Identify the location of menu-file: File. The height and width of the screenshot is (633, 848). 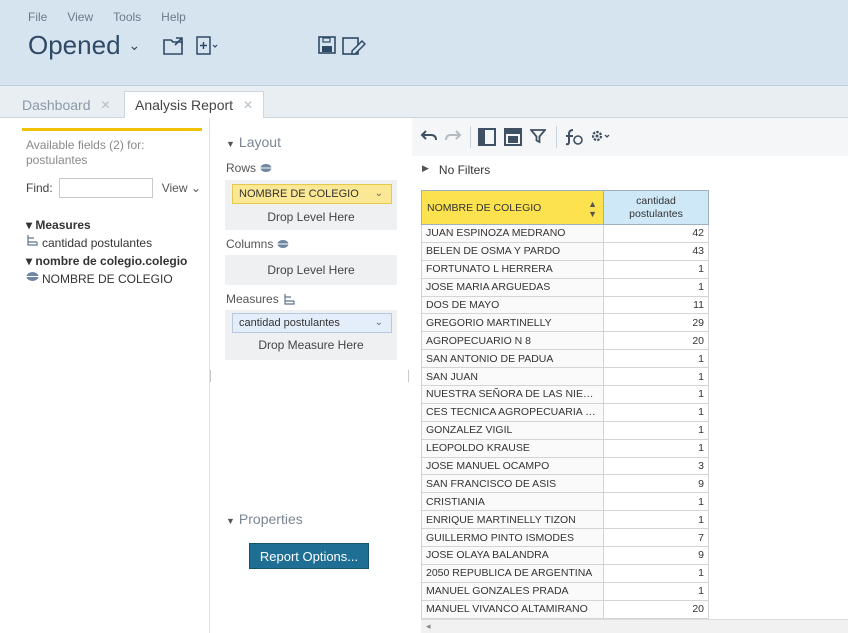
(37, 17).